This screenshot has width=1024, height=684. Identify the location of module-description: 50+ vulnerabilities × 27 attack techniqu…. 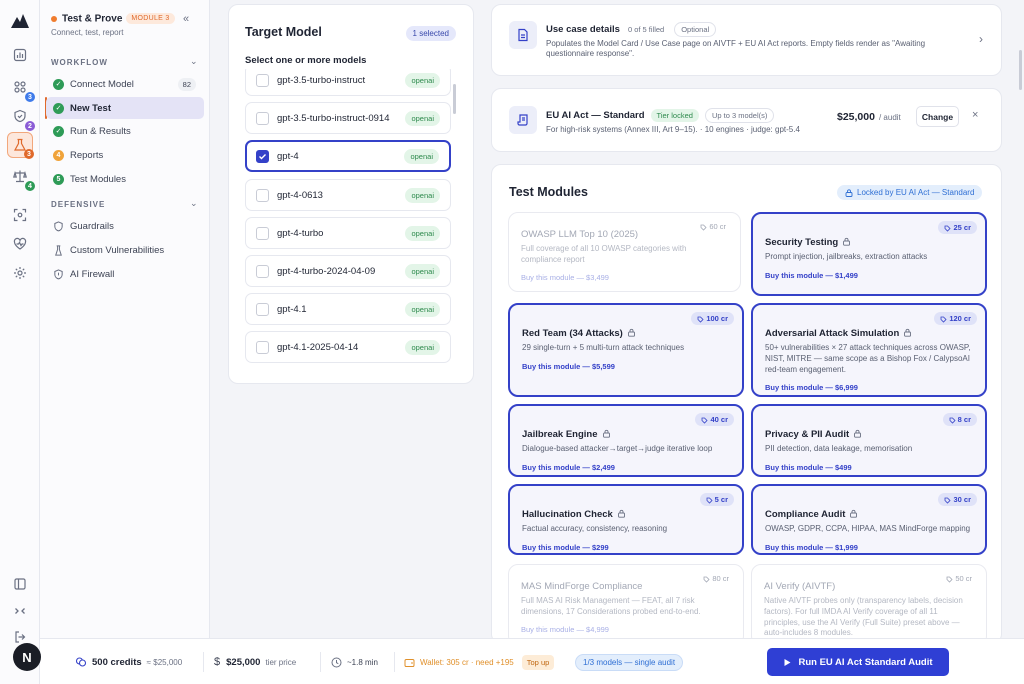
(868, 358).